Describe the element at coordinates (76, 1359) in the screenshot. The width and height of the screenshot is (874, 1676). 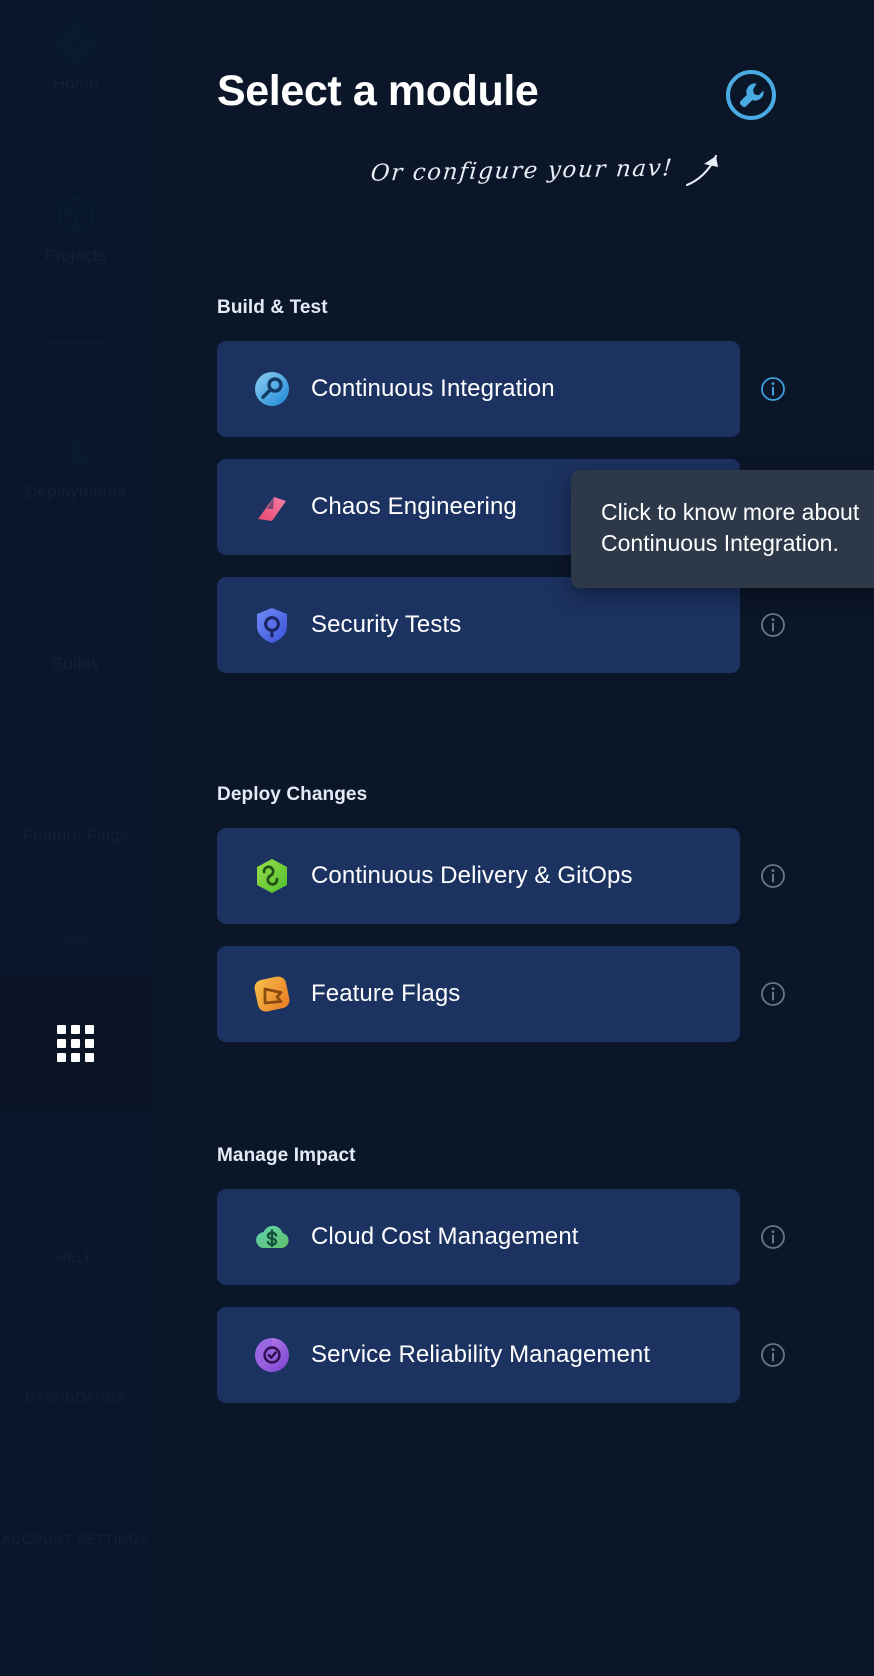
I see `dashboards-layout-icon` at that location.